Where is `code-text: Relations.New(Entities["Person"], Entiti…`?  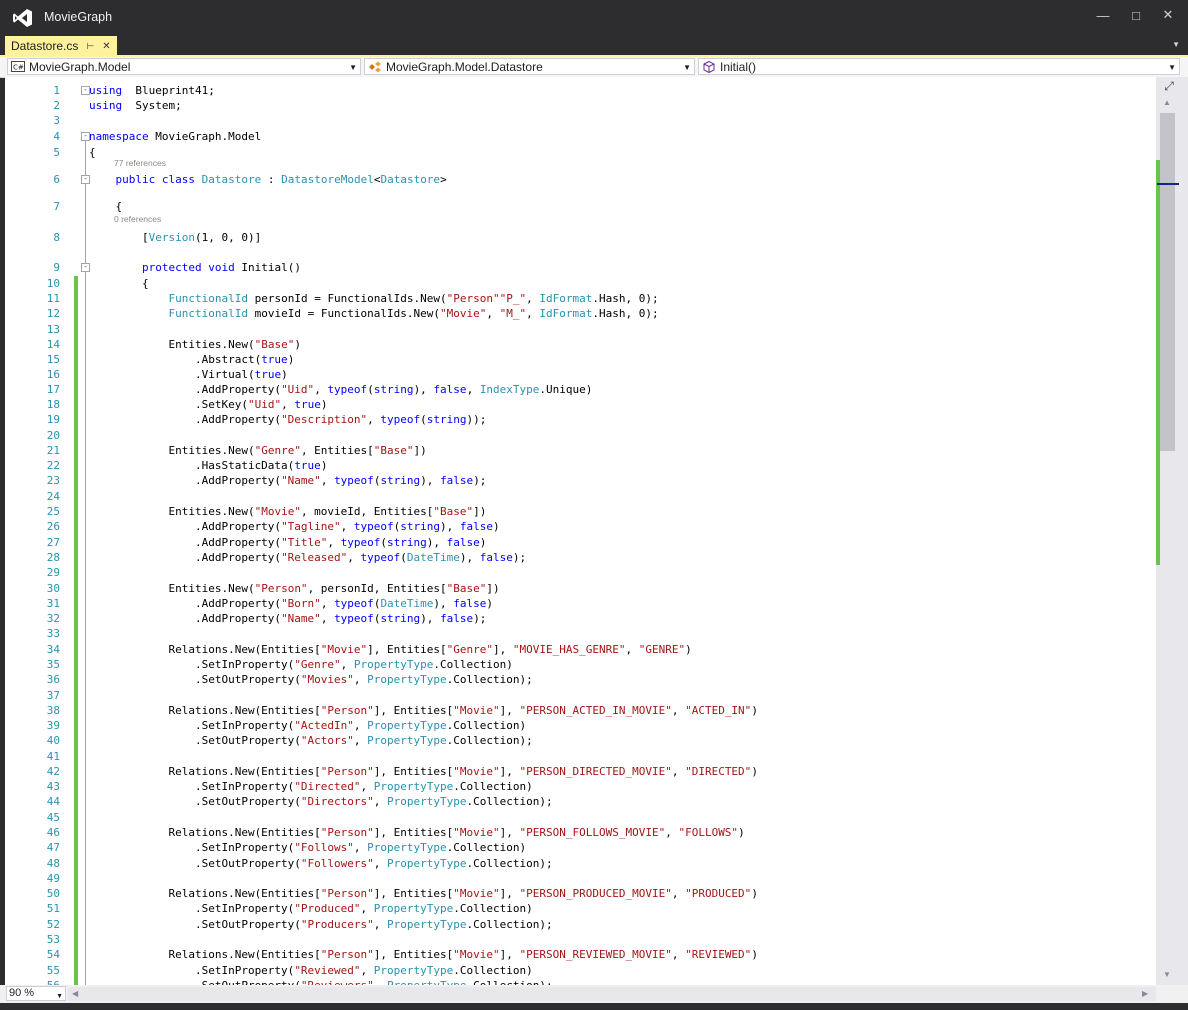 code-text: Relations.New(Entities["Person"], Entiti… is located at coordinates (423, 954).